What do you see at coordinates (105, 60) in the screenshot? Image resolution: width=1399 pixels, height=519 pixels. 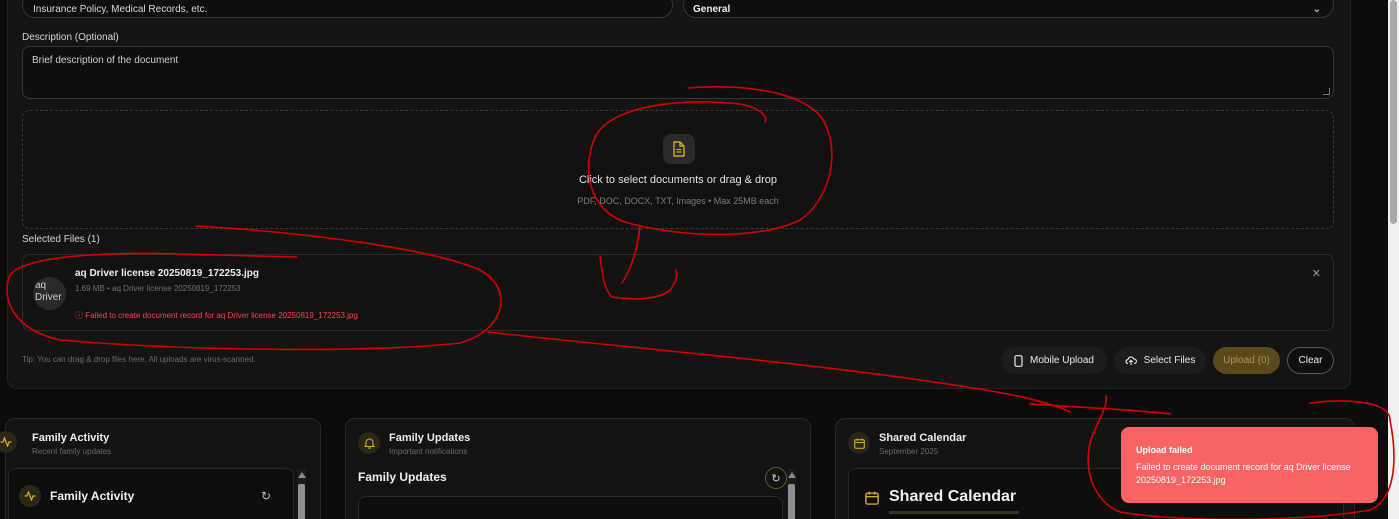 I see `description-placeholder: Brief description of the document` at bounding box center [105, 60].